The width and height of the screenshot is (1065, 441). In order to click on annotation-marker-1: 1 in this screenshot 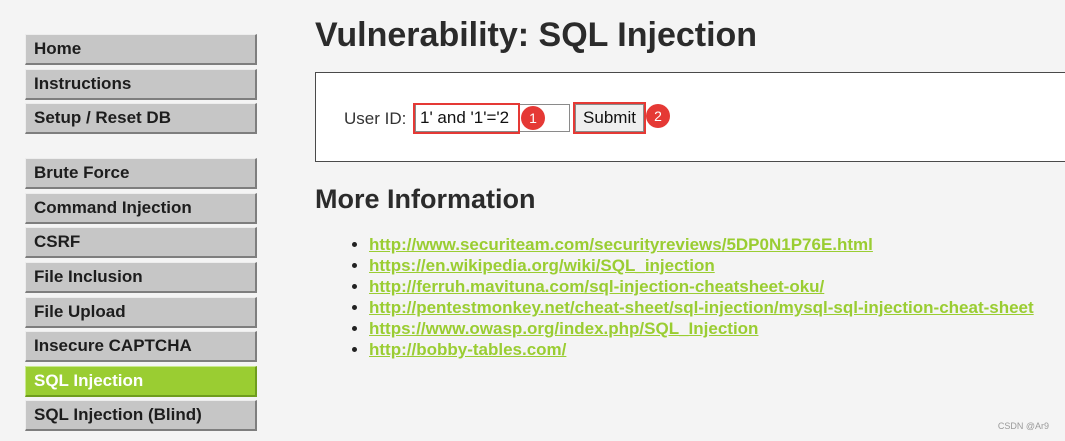, I will do `click(533, 118)`.